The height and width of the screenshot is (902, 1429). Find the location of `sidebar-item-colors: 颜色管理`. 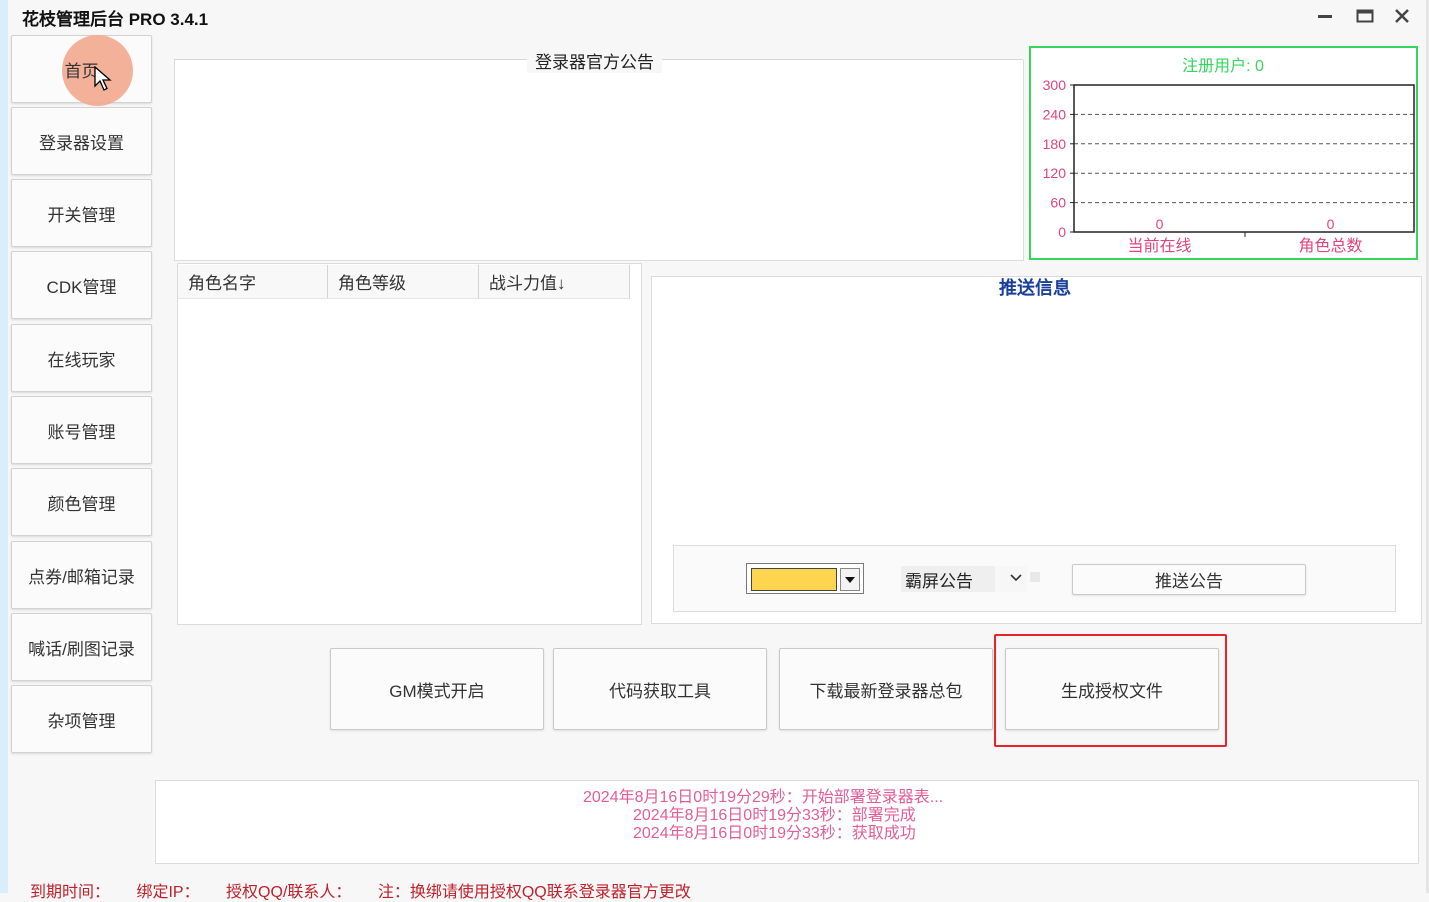

sidebar-item-colors: 颜色管理 is located at coordinates (81, 502).